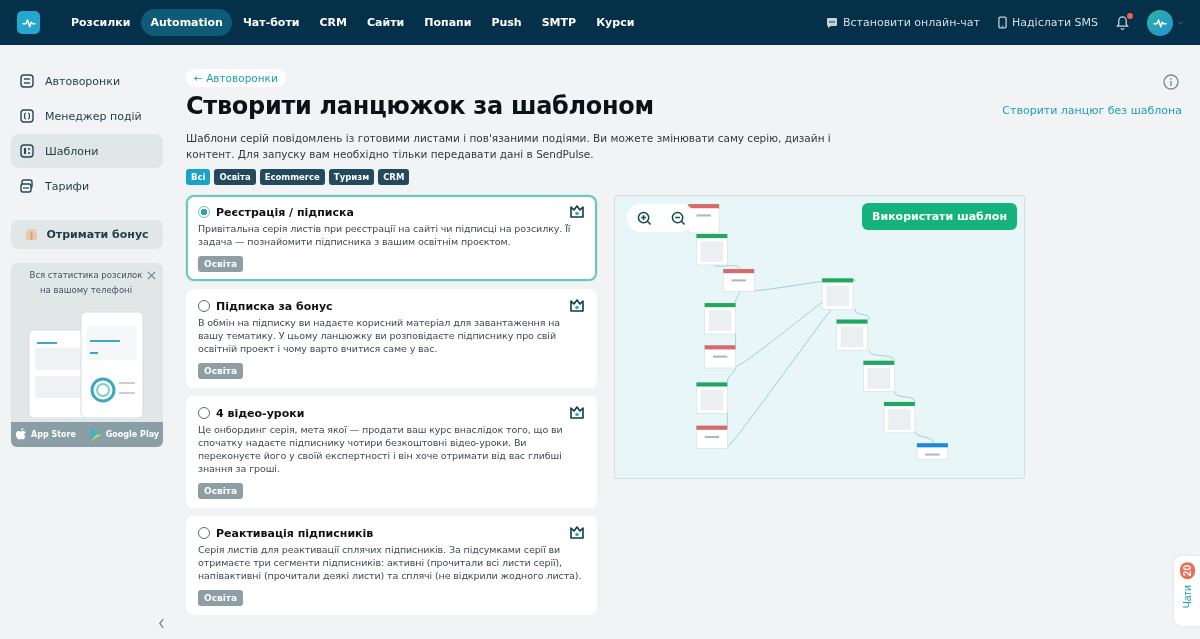 This screenshot has height=639, width=1200. Describe the element at coordinates (32, 234) in the screenshot. I see `gift-icon` at that location.